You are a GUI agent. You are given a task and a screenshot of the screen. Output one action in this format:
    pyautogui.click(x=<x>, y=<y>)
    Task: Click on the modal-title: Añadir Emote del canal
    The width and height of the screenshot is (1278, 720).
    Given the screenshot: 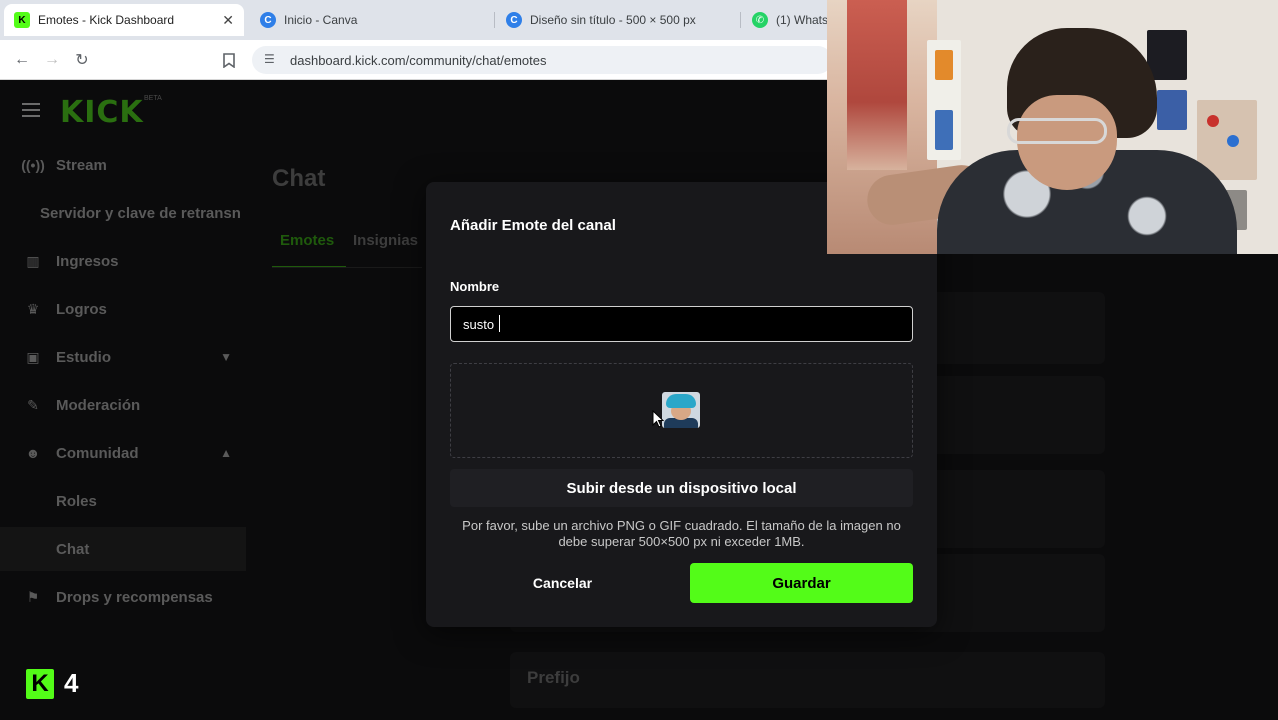 What is the action you would take?
    pyautogui.click(x=533, y=225)
    